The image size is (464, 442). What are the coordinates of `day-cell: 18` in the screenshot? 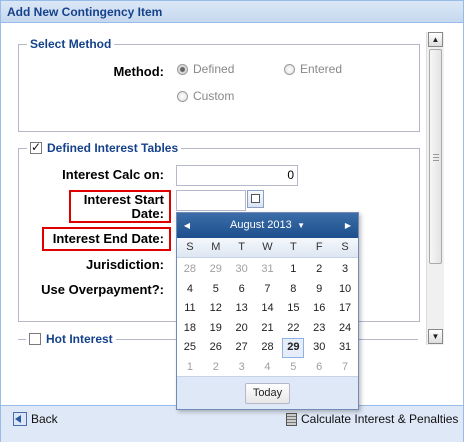 It's located at (190, 329).